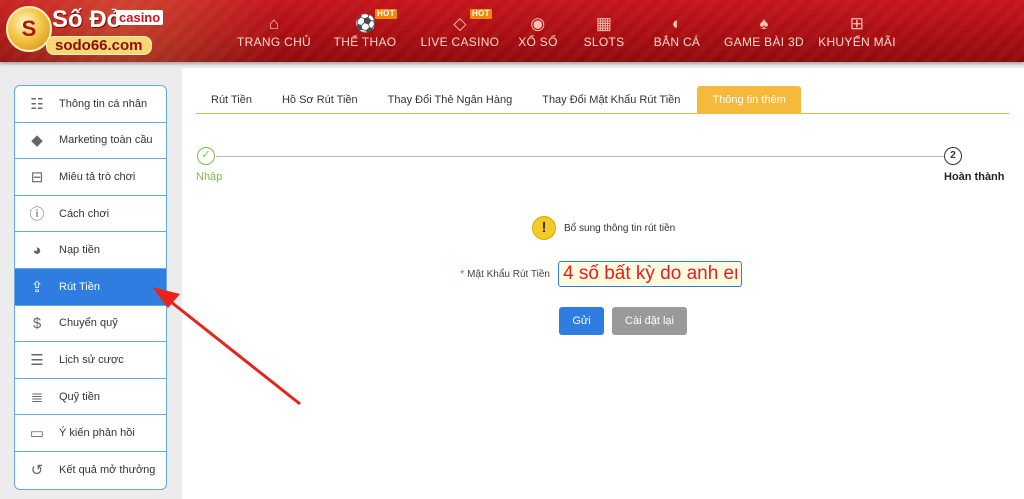  I want to click on nav-item-live-casino: ◇ HOT LIVE CASINO, so click(460, 31).